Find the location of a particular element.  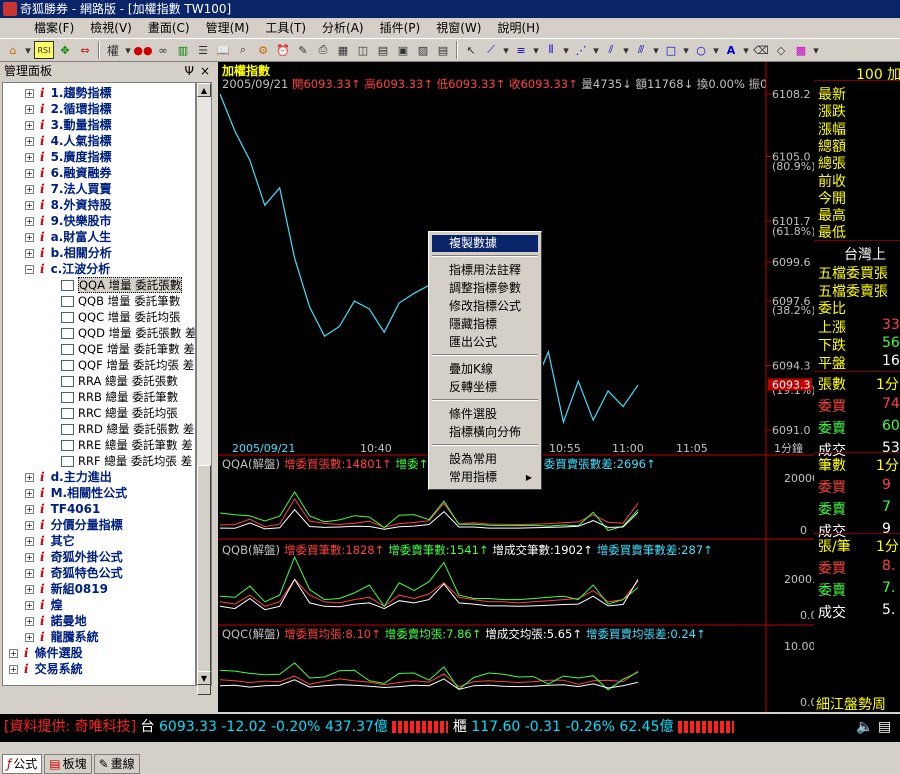

home-icon: ⌂ is located at coordinates (13, 50).